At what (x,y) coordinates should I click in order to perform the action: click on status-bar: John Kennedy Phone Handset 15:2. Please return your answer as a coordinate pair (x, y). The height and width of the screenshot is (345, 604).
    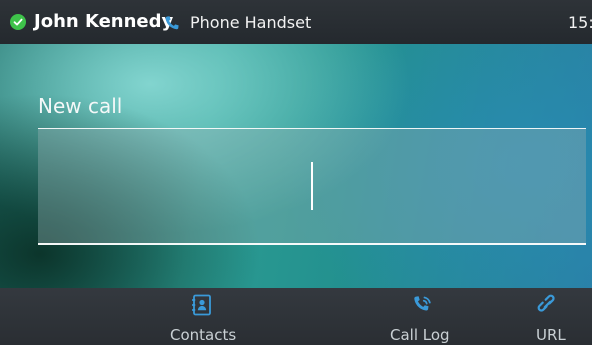
    Looking at the image, I should click on (296, 22).